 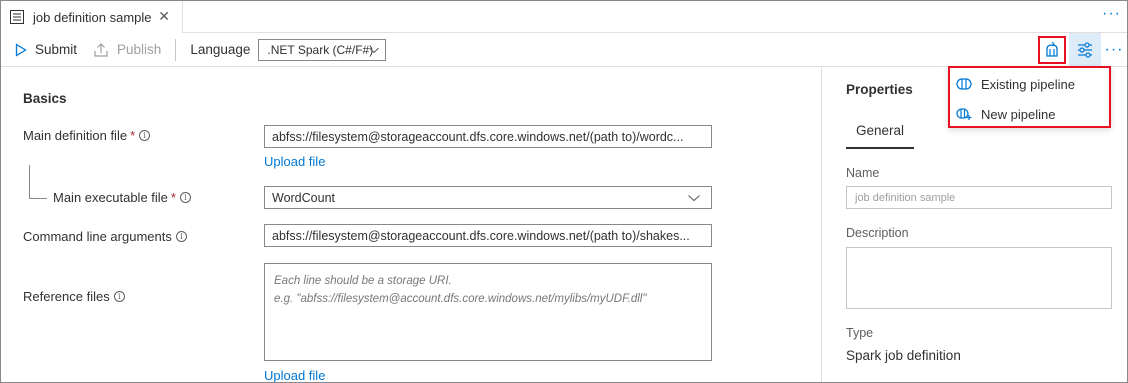 I want to click on tab-job-definition: job definition sample ✕, so click(x=92, y=17).